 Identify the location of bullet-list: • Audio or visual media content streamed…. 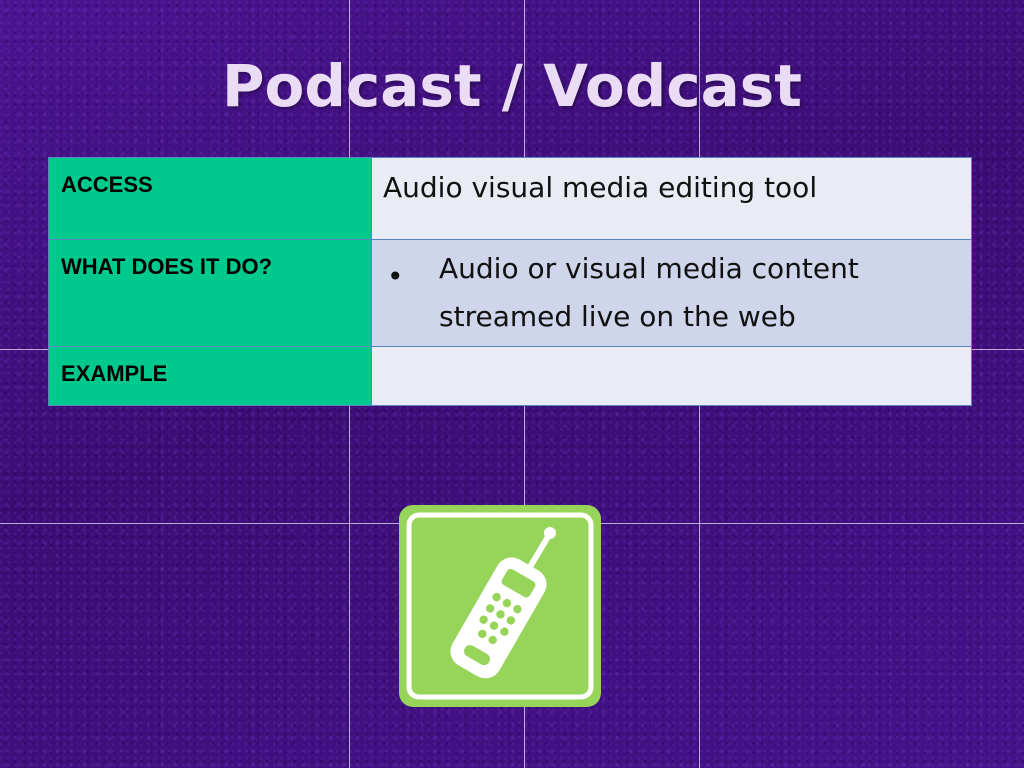
(672, 296).